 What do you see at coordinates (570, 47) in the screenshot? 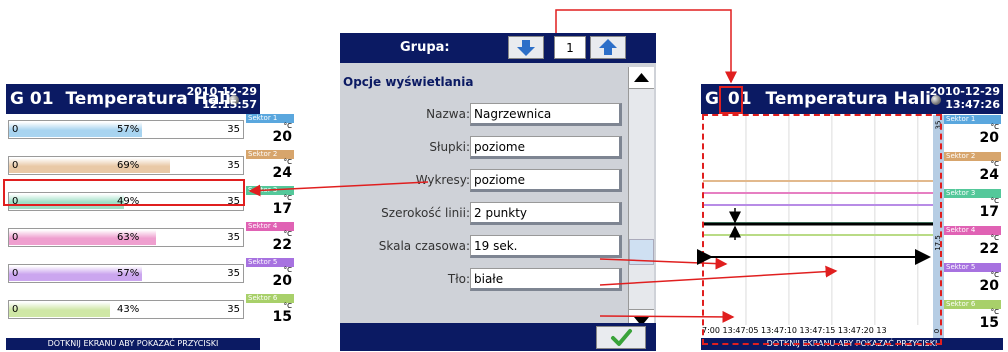
I see `group-number-field: 1` at bounding box center [570, 47].